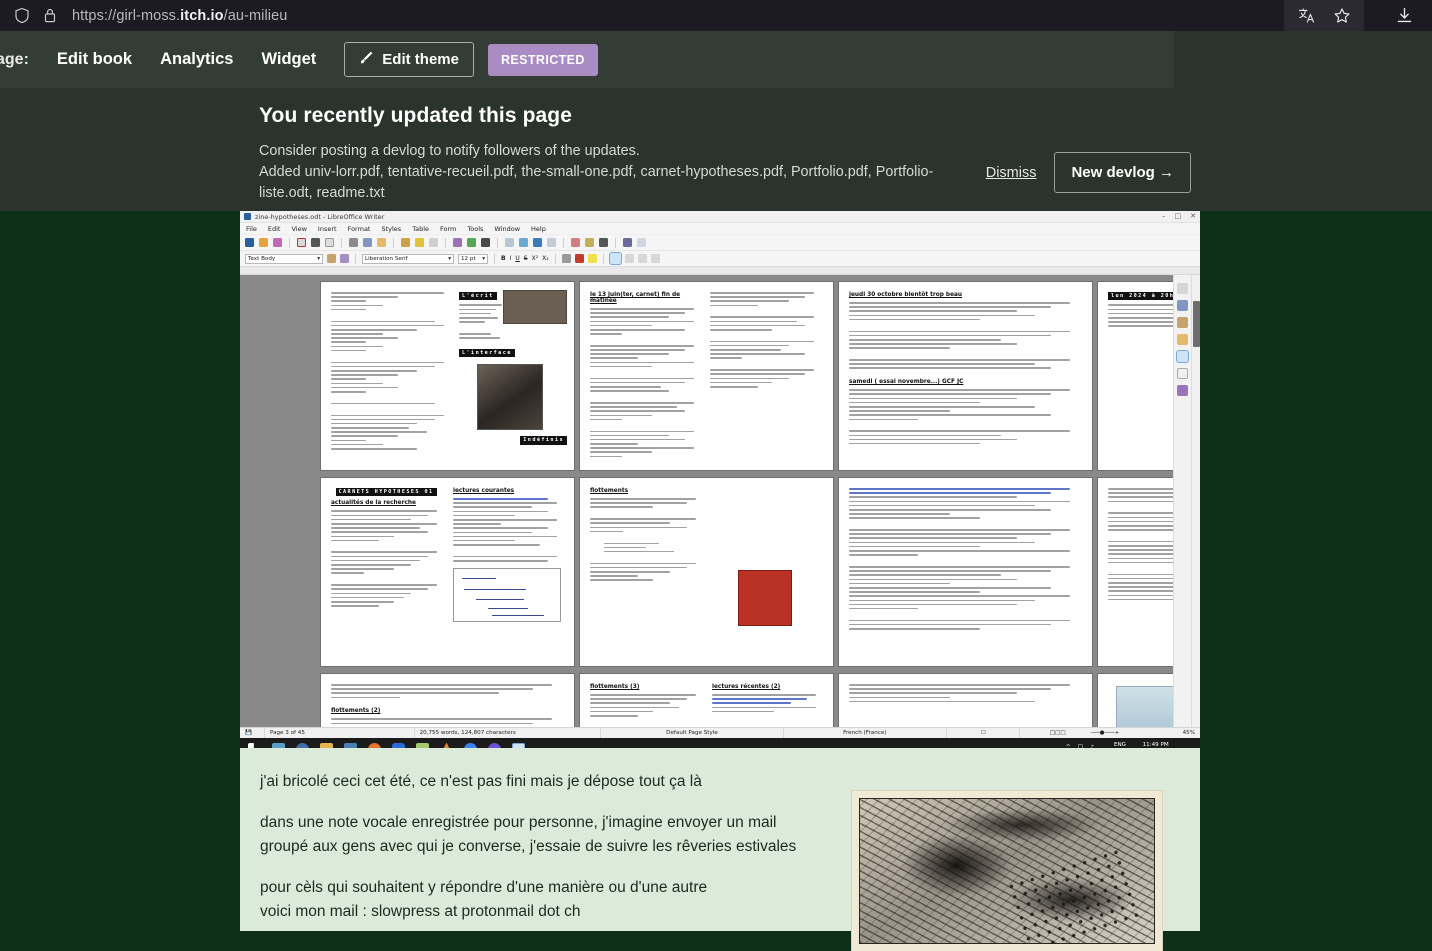  What do you see at coordinates (315, 242) in the screenshot?
I see `print-icon` at bounding box center [315, 242].